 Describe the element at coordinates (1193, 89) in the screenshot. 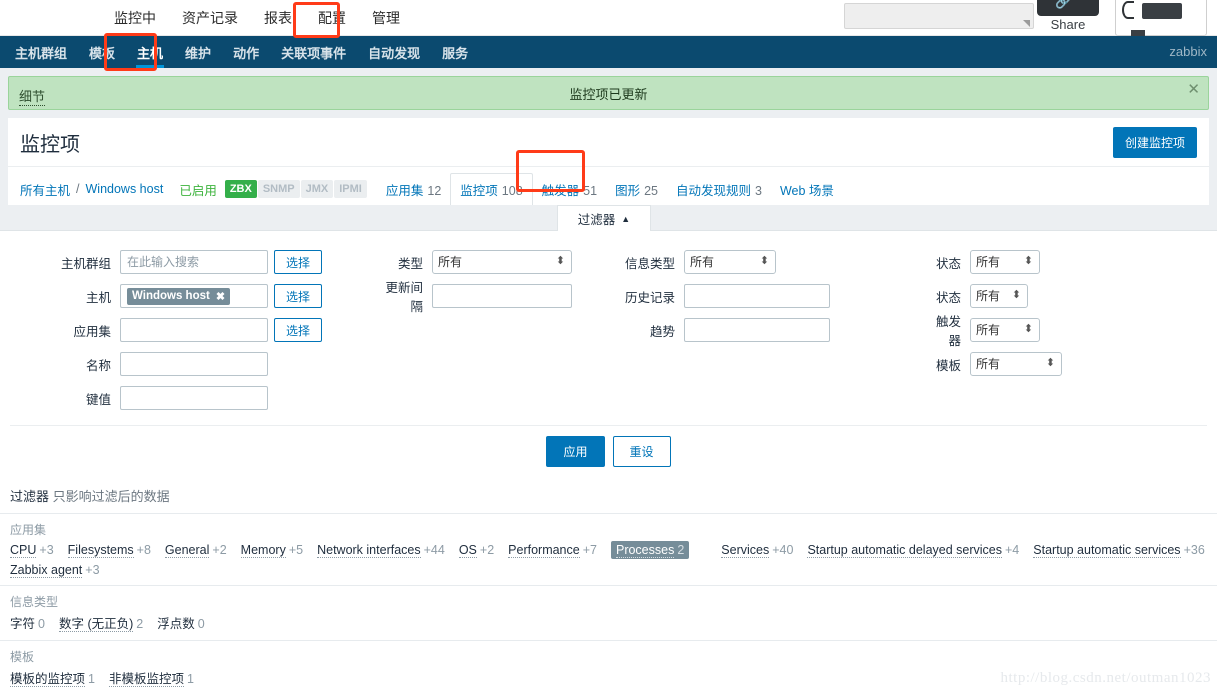

I see `close-icon: ✕` at that location.